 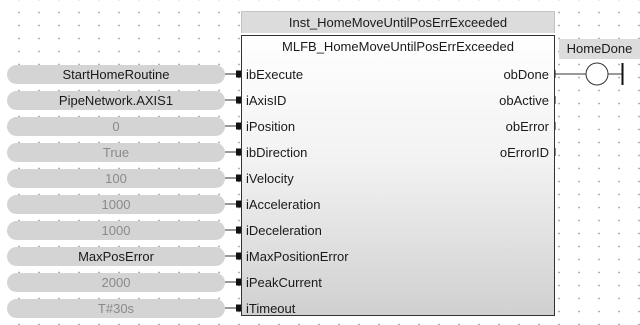 What do you see at coordinates (271, 126) in the screenshot?
I see `pin-iPosition: iPosition` at bounding box center [271, 126].